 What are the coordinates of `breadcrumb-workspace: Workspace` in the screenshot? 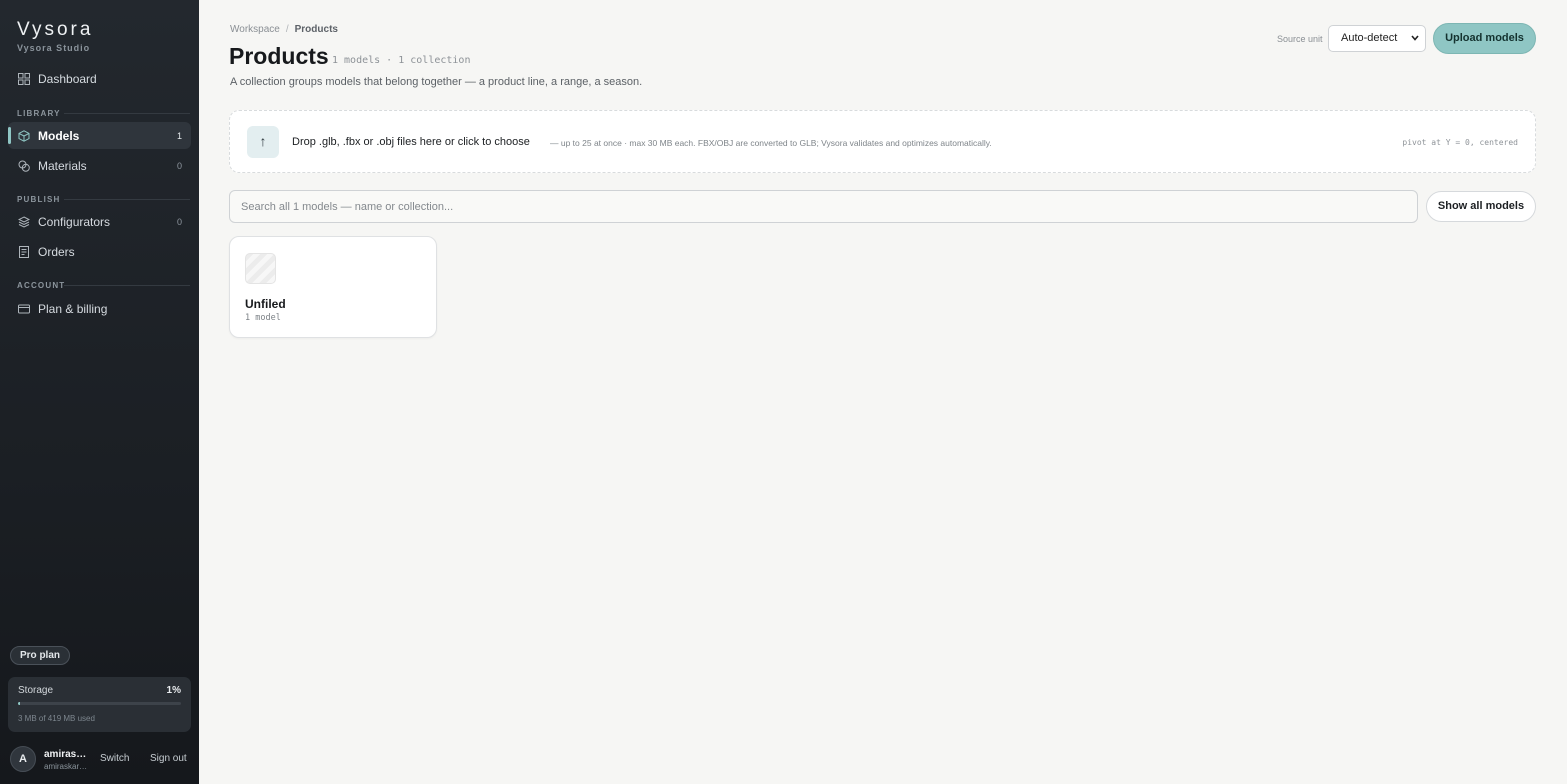 It's located at (255, 29).